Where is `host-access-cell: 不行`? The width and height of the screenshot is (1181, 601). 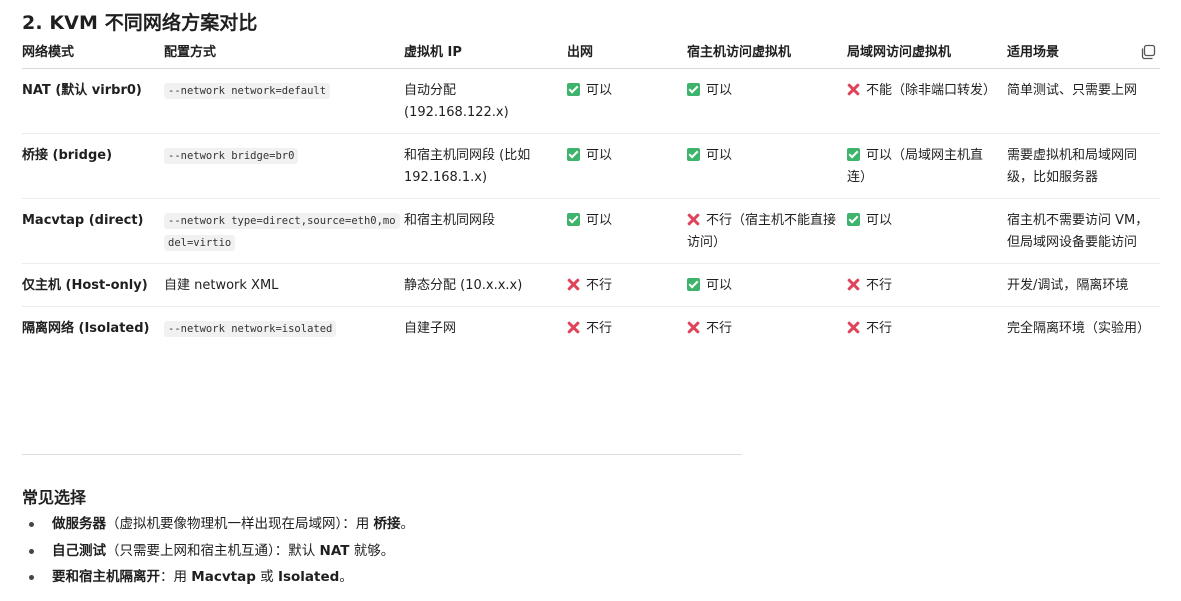
host-access-cell: 不行 is located at coordinates (767, 328).